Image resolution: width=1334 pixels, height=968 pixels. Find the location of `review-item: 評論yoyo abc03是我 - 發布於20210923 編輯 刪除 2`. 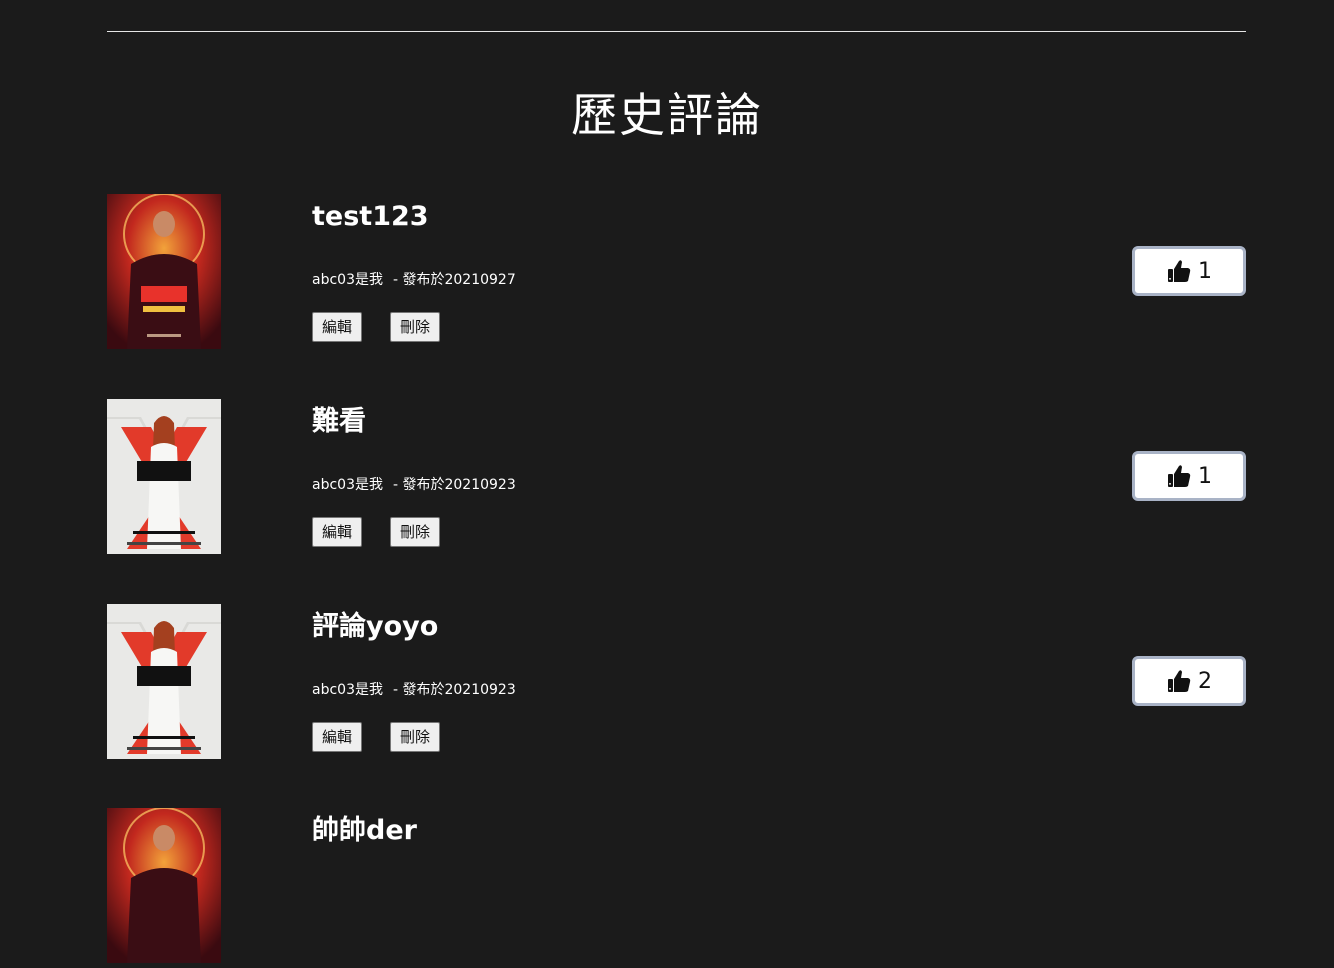

review-item: 評論yoyo abc03是我 - 發布於20210923 編輯 刪除 2 is located at coordinates (676, 684).